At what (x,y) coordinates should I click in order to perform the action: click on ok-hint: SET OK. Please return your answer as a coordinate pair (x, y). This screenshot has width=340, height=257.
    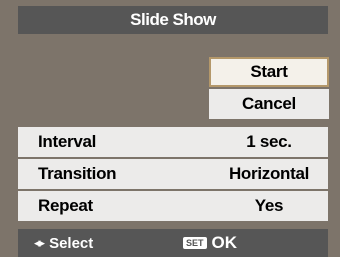
    Looking at the image, I should click on (210, 243).